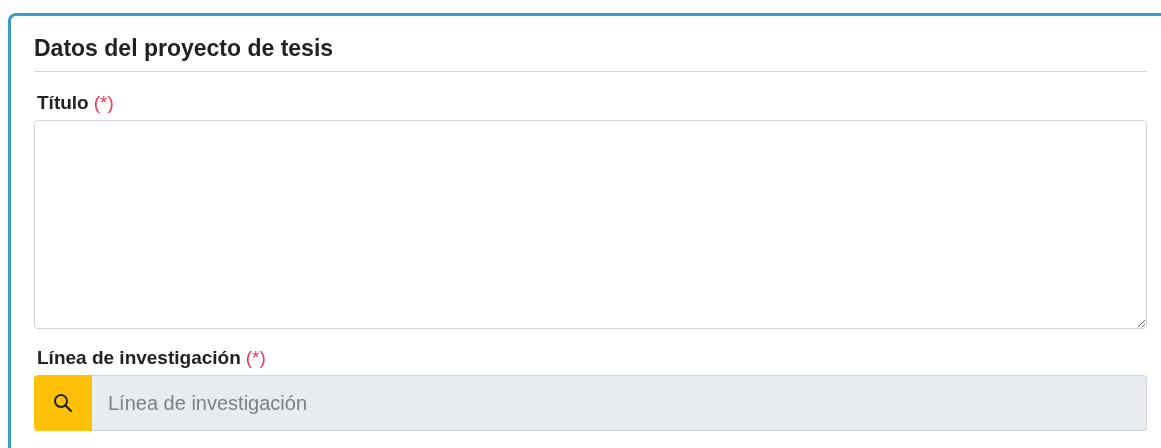 Image resolution: width=1161 pixels, height=448 pixels. What do you see at coordinates (63, 103) in the screenshot?
I see `field-label: Título` at bounding box center [63, 103].